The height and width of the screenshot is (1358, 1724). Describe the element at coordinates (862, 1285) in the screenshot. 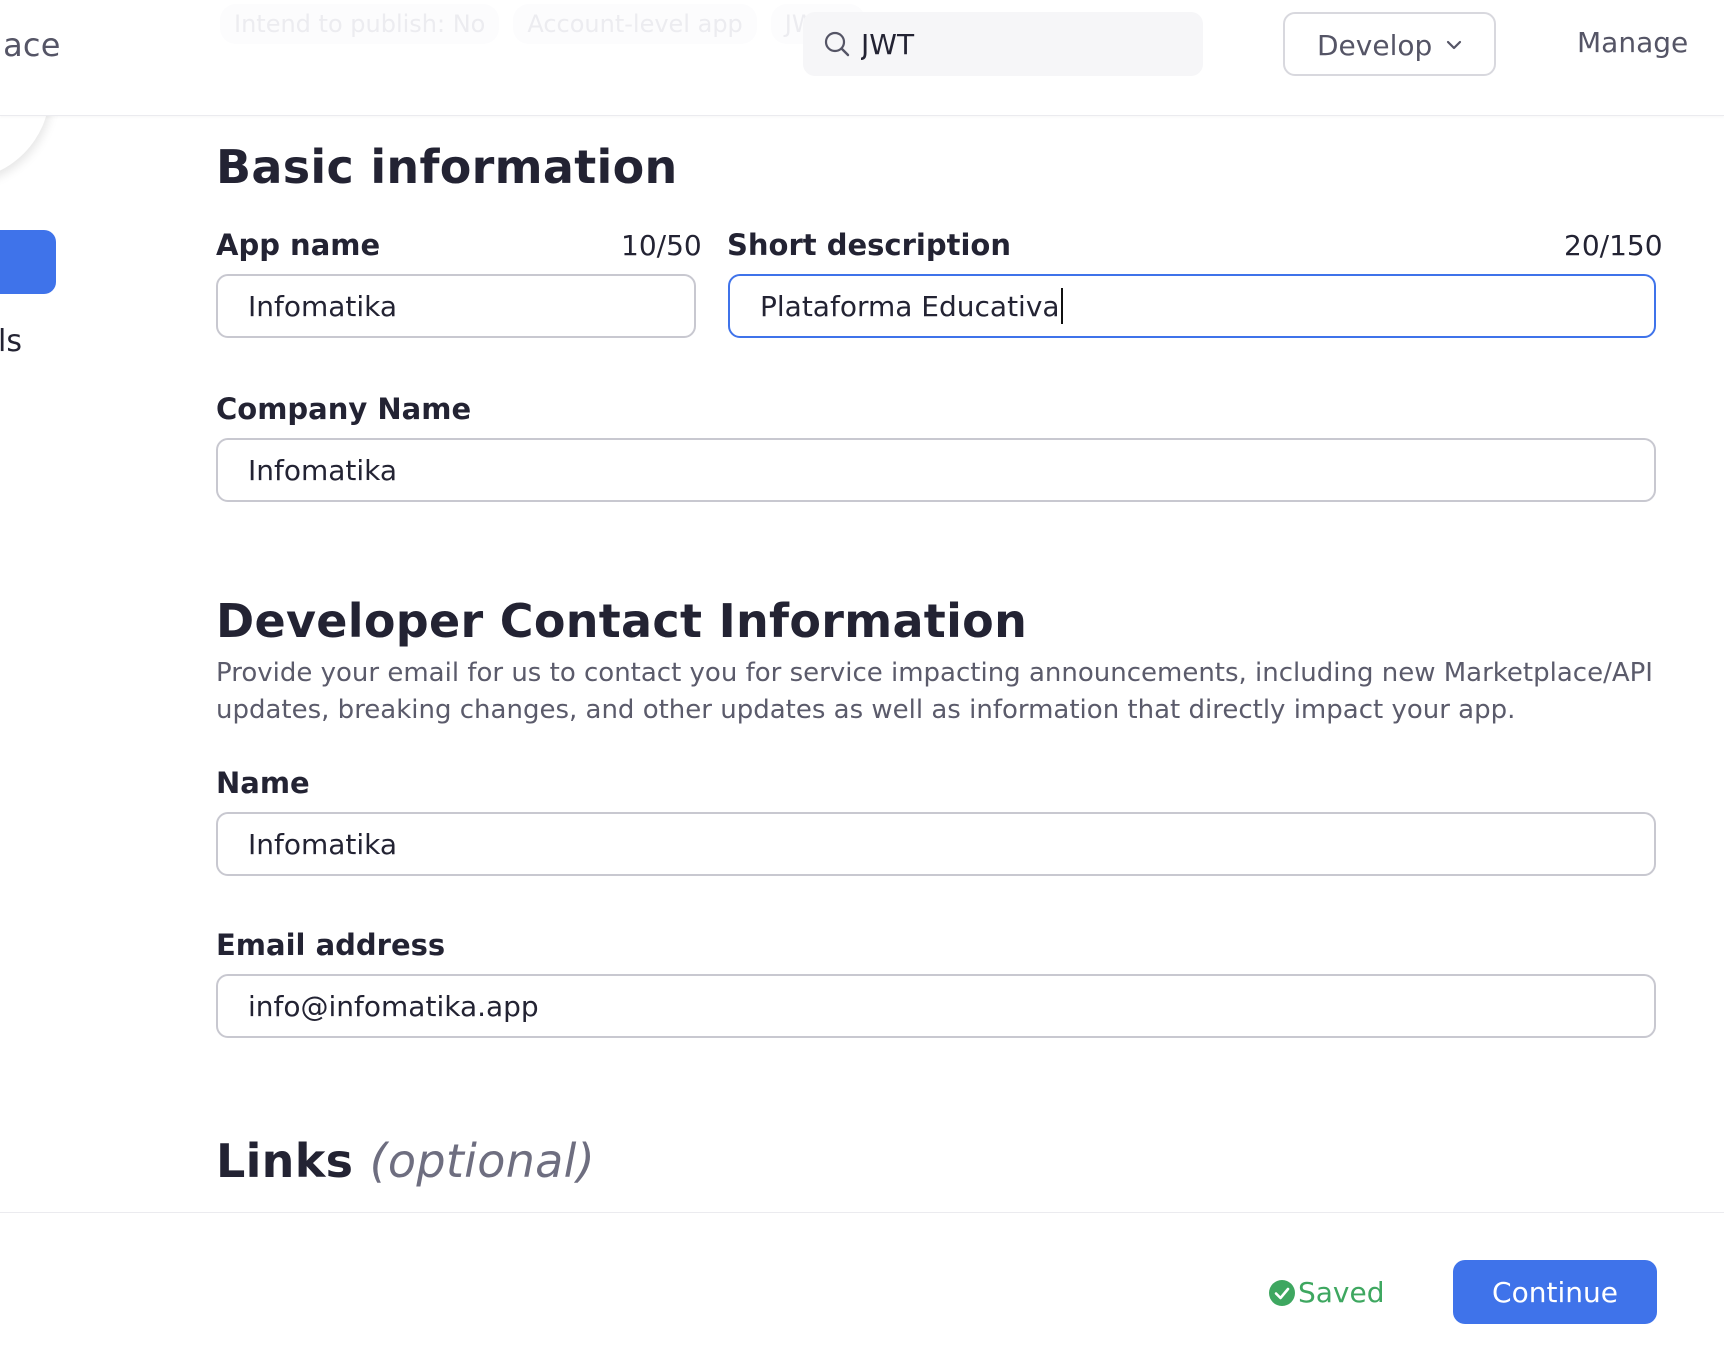

I see `footer-bar: Saved Continue` at that location.